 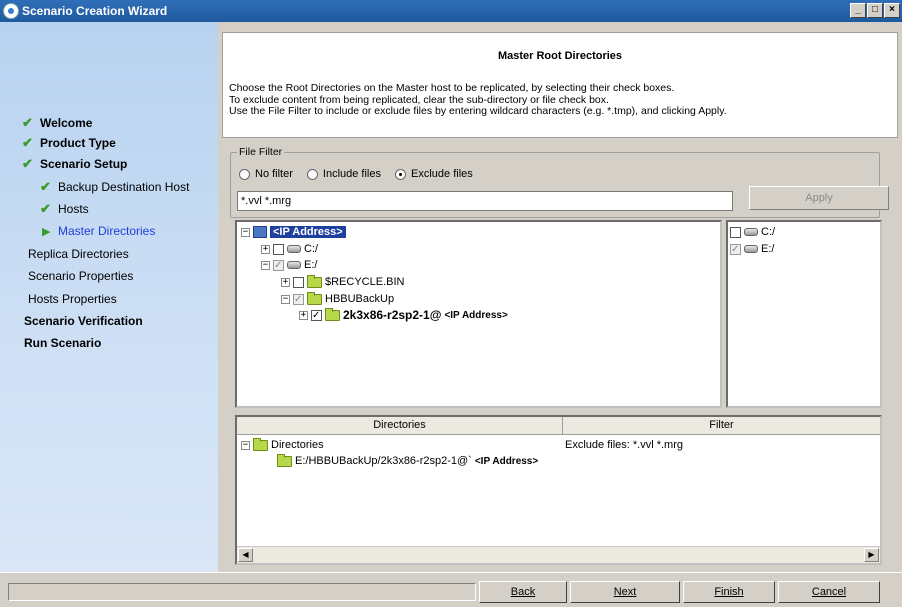 What do you see at coordinates (278, 249) in the screenshot?
I see `drive-c-checkbox` at bounding box center [278, 249].